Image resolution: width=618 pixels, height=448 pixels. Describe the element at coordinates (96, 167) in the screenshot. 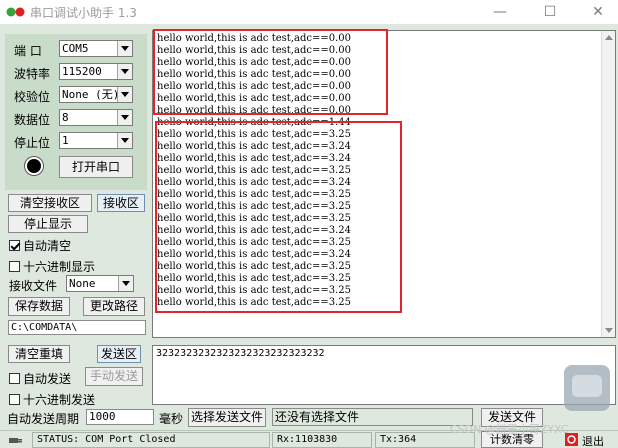

I see `open-port-button: 打开串口` at that location.